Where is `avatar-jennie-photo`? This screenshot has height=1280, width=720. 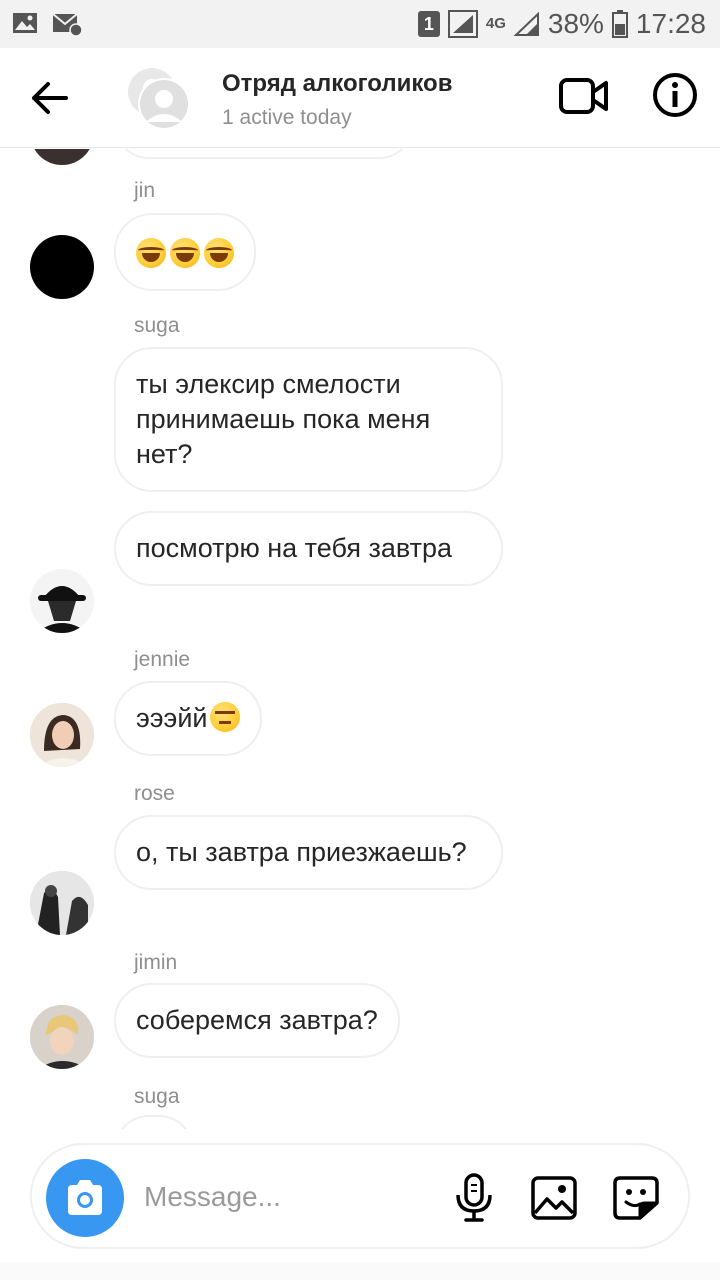
avatar-jennie-photo is located at coordinates (62, 735).